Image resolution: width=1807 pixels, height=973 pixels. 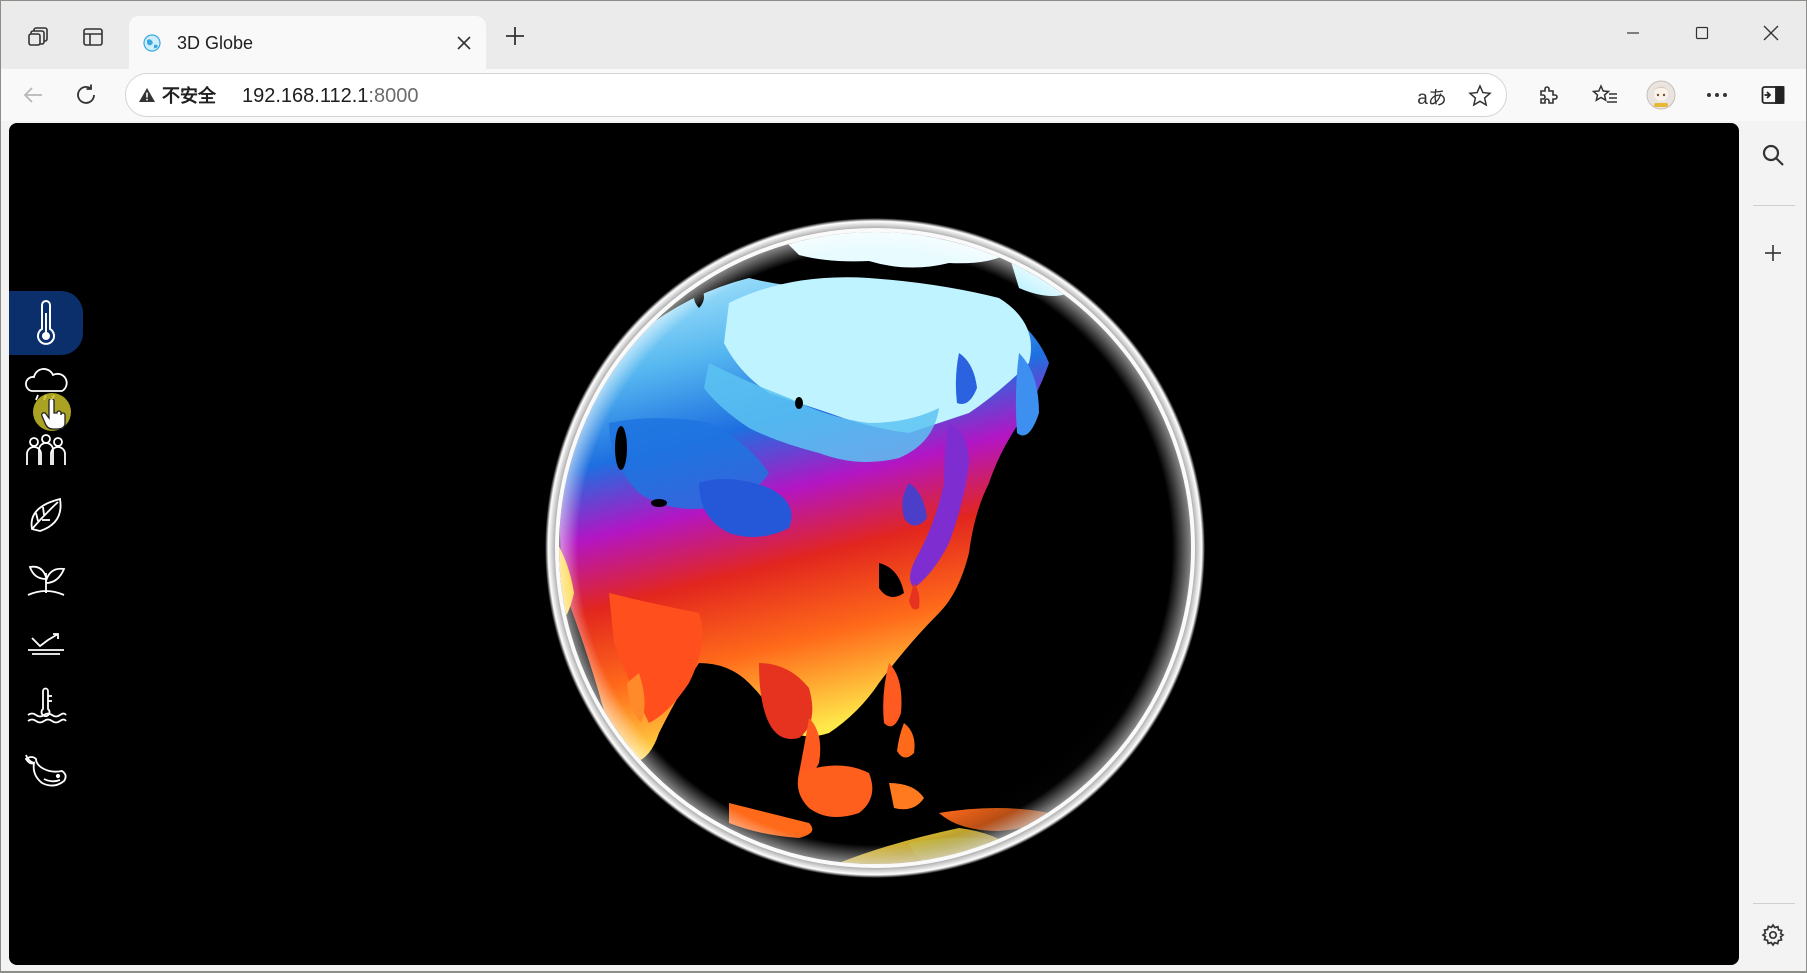 I want to click on menu-item-agriculture, so click(x=46, y=579).